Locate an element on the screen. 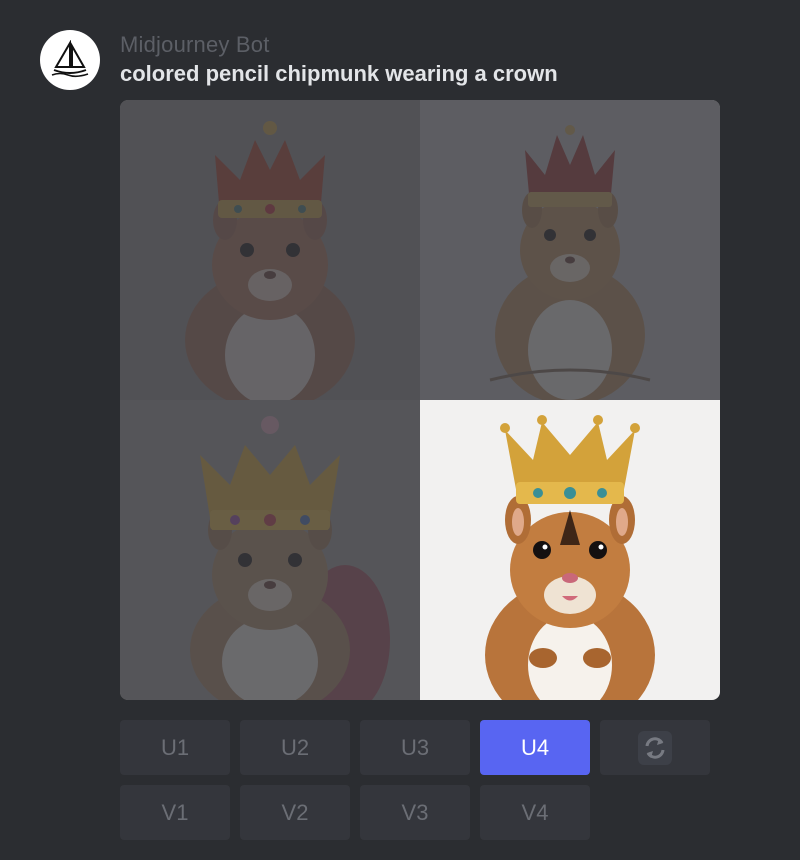  upscale-button-3: U3 is located at coordinates (415, 747).